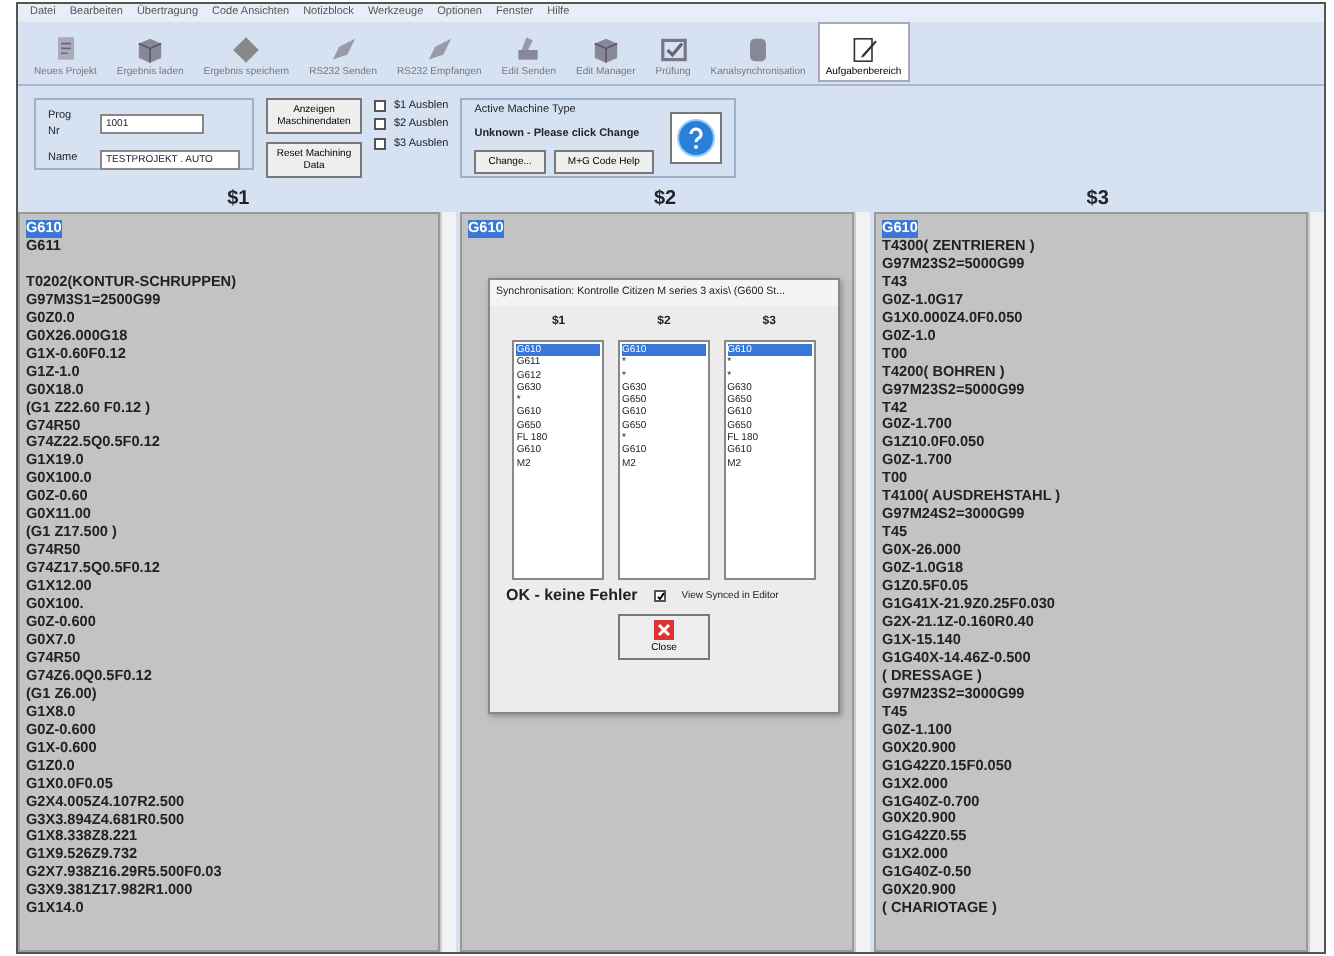 The image size is (1334, 956). Describe the element at coordinates (571, 596) in the screenshot. I see `status-text: OK - keine Fehler` at that location.